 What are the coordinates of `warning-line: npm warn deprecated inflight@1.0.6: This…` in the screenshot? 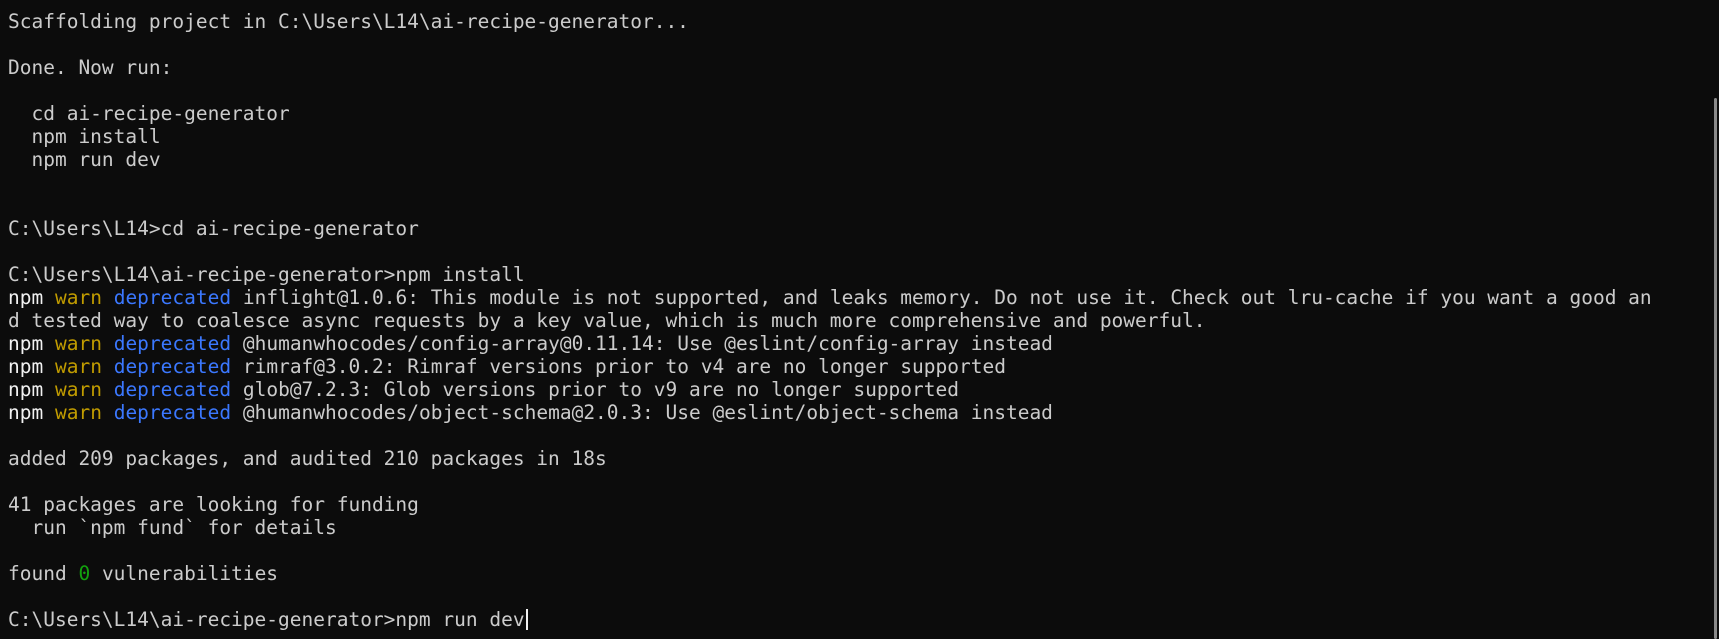 It's located at (851, 297).